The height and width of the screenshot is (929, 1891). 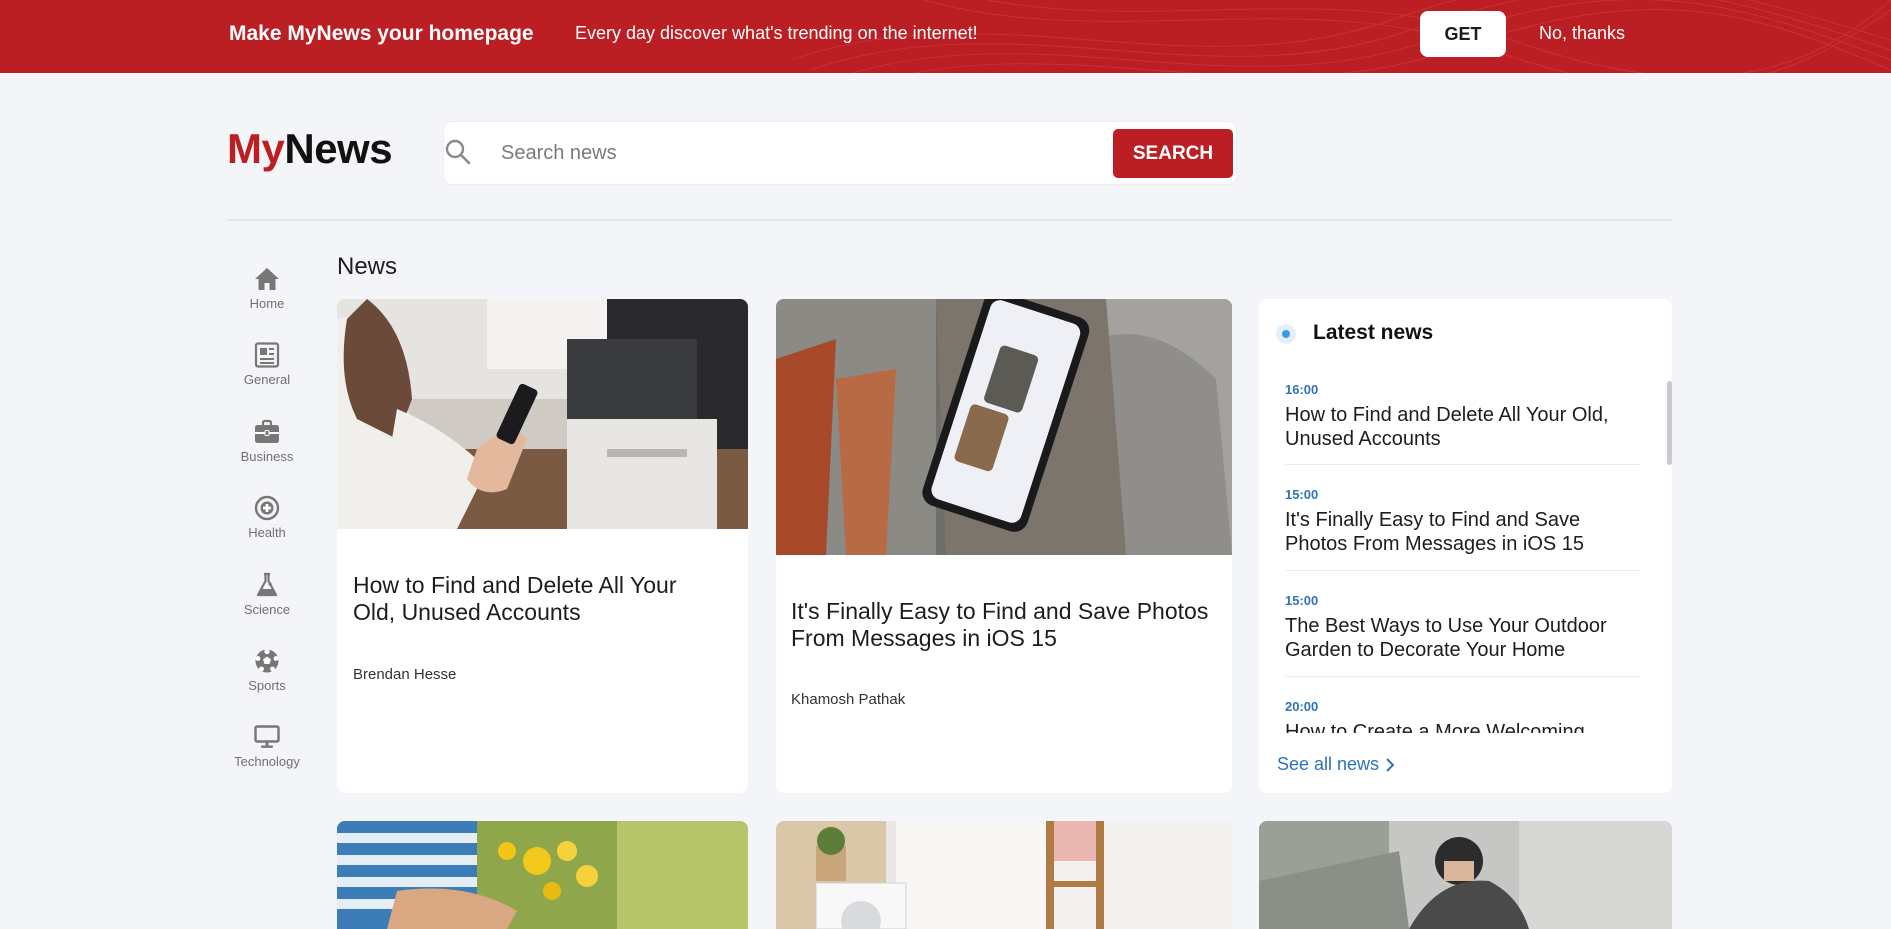 What do you see at coordinates (458, 152) in the screenshot?
I see `search-icon` at bounding box center [458, 152].